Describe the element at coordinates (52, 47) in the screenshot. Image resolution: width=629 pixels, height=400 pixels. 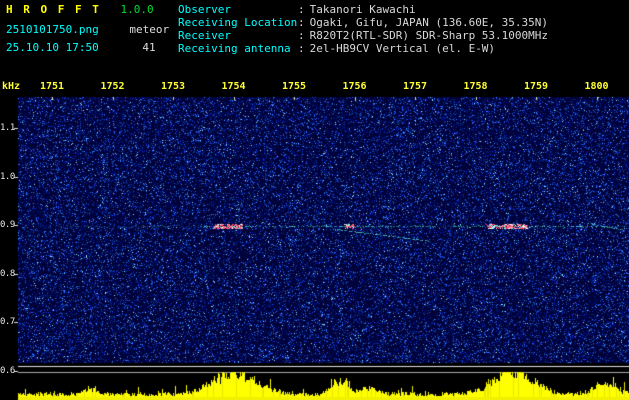
I see `observation-datetime: 25.10.10 17:50` at that location.